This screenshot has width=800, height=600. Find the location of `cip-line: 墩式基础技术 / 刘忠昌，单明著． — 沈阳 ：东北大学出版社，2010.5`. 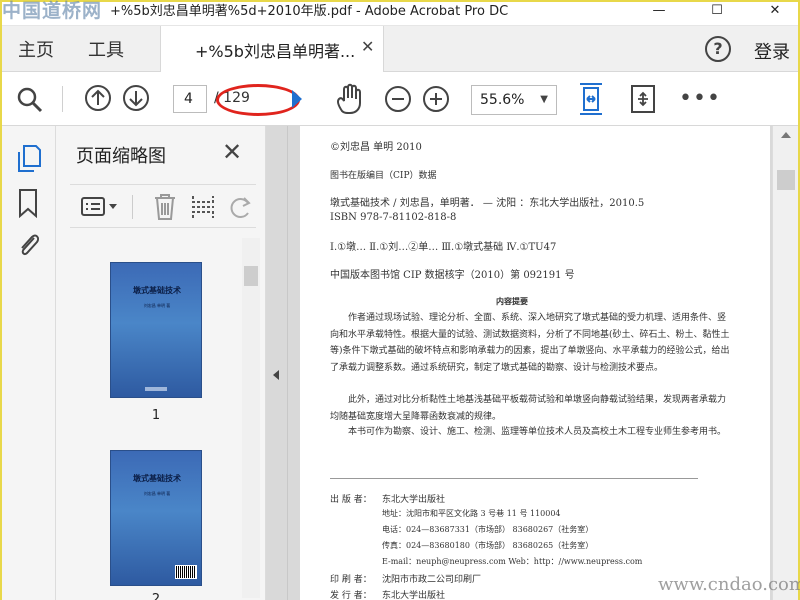

cip-line: 墩式基础技术 / 刘忠昌，单明著． — 沈阳 ：东北大学出版社，2010.5 is located at coordinates (487, 203).